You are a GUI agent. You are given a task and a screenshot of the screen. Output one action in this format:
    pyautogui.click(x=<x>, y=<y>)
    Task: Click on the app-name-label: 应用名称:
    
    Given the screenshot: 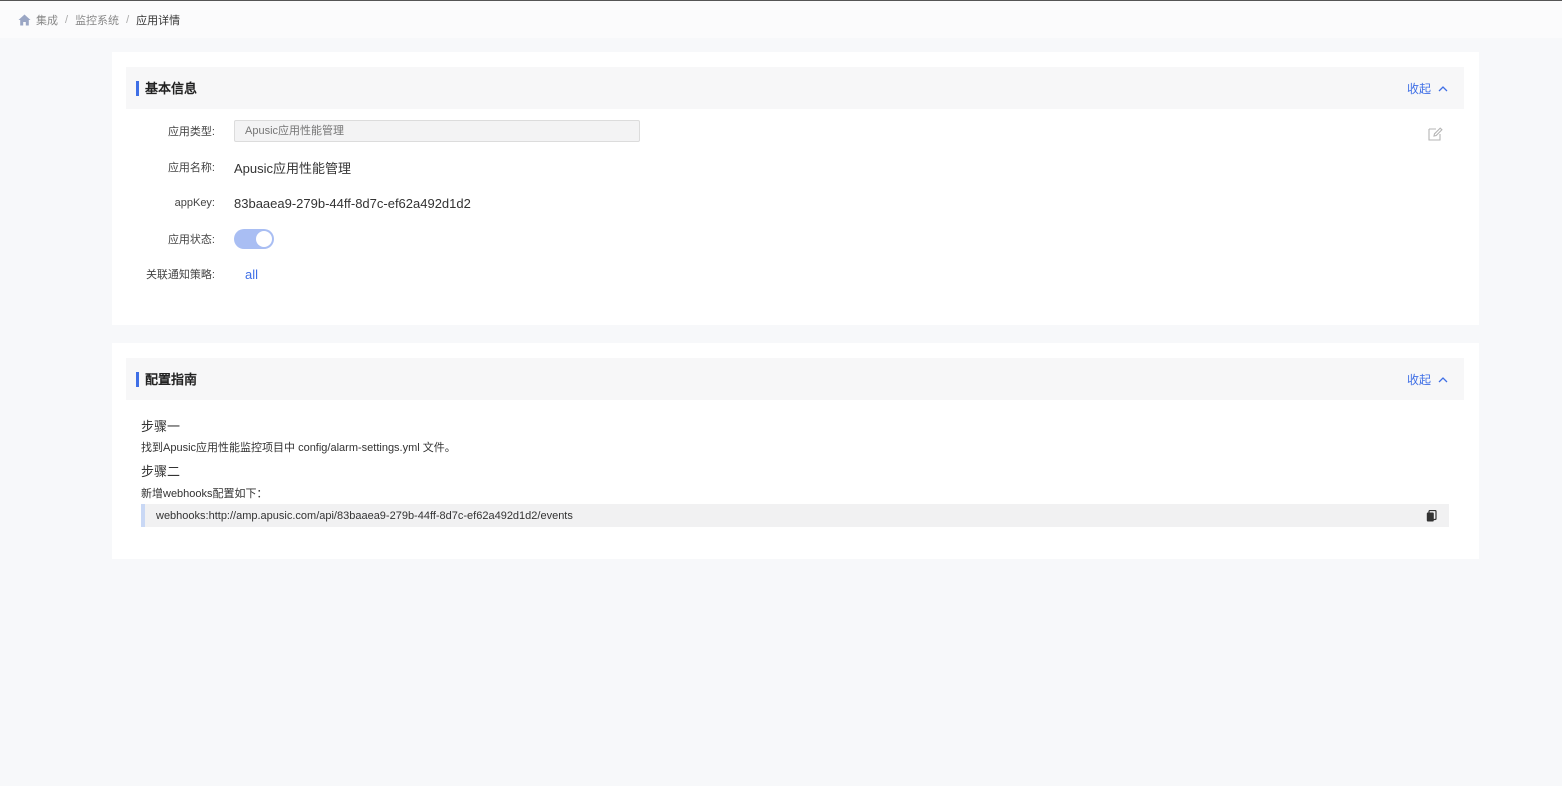 What is the action you would take?
    pyautogui.click(x=191, y=168)
    